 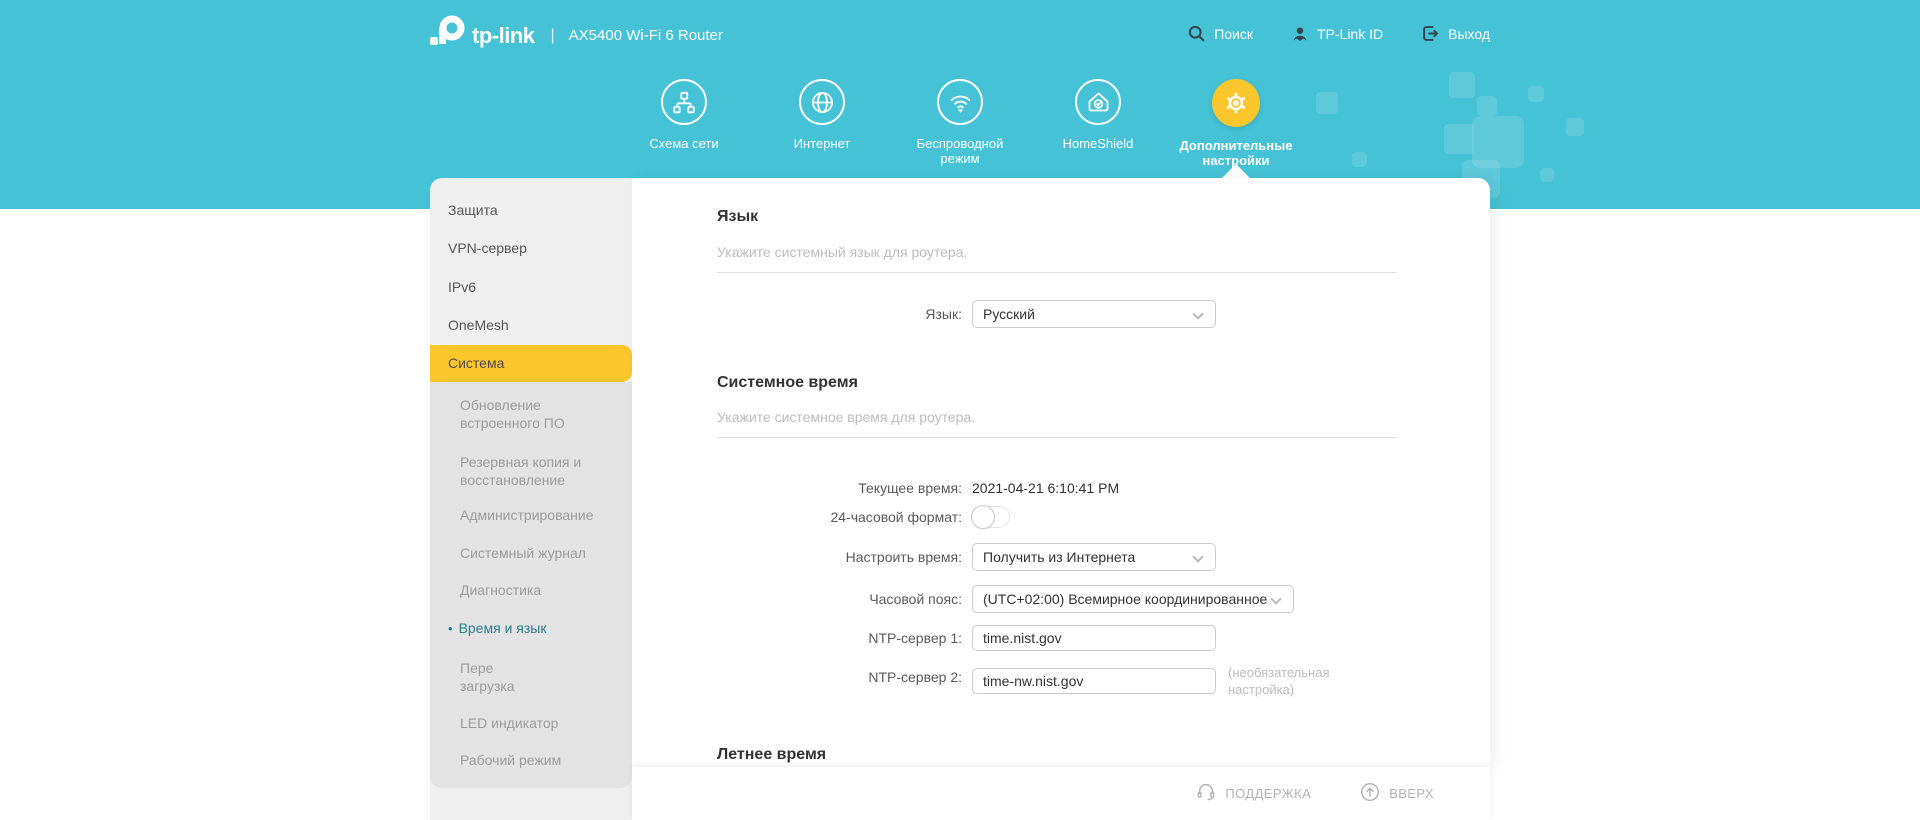 I want to click on back-to-top-label: ВВЕРХ, so click(x=1411, y=793).